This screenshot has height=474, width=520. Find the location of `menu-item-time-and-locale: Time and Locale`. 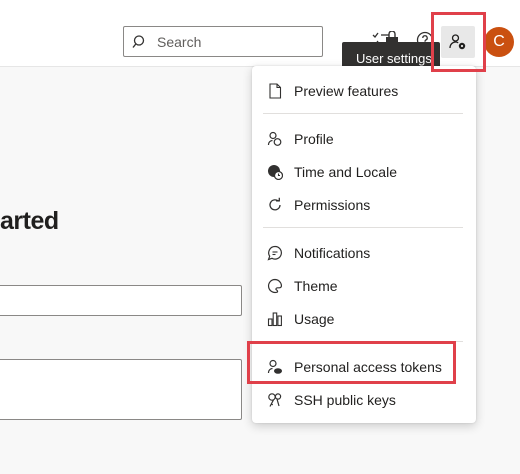

menu-item-time-and-locale: Time and Locale is located at coordinates (364, 171).